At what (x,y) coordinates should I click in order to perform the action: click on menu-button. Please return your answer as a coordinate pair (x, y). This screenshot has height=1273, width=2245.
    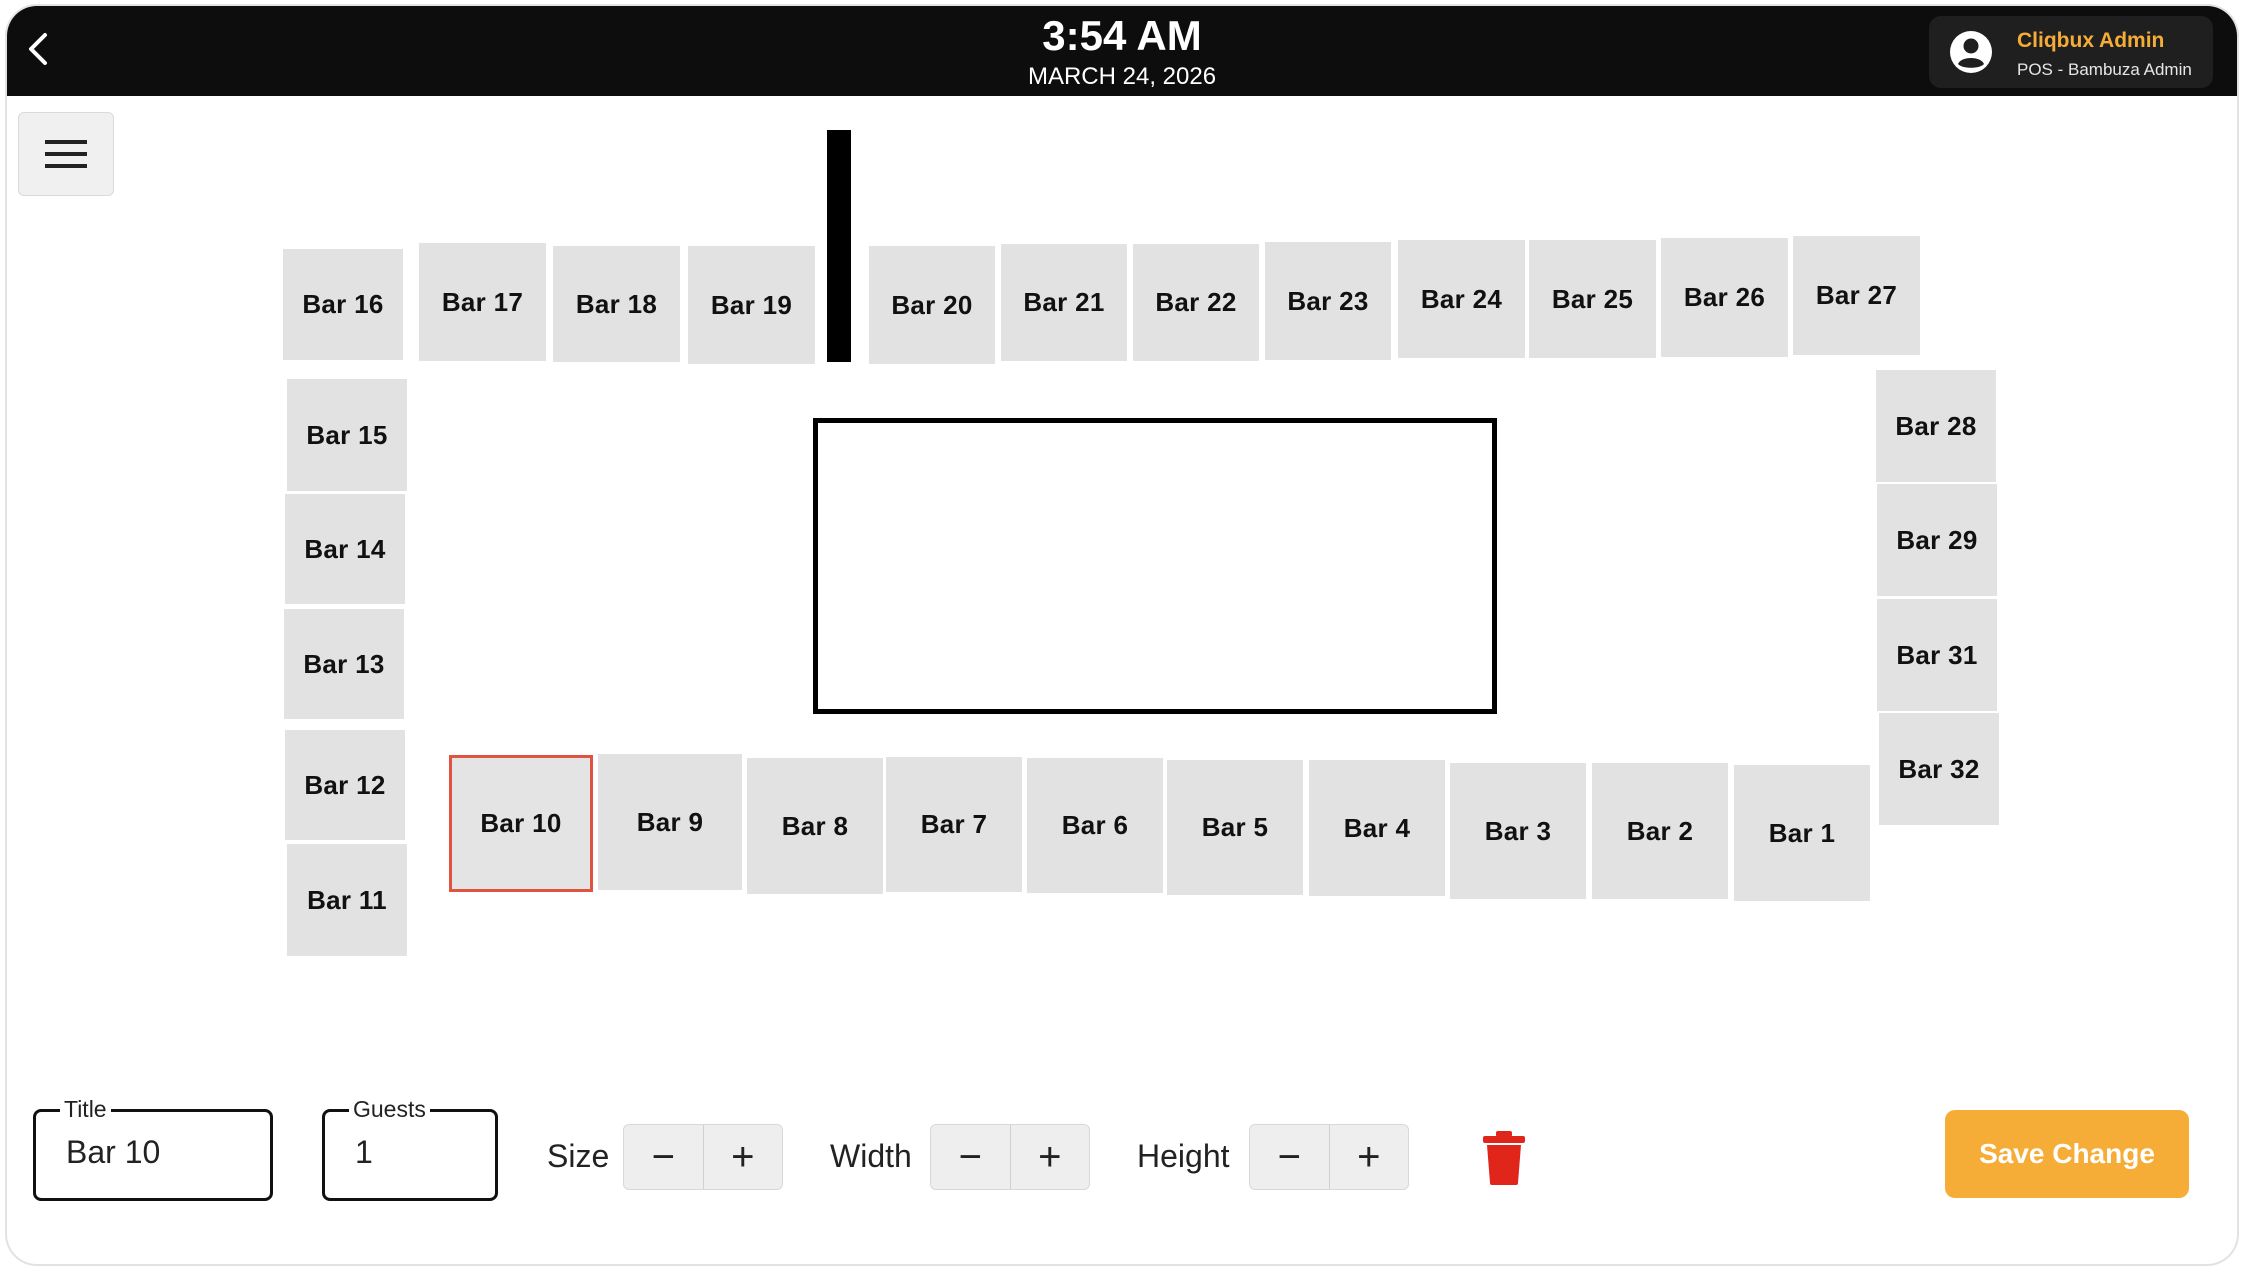
    Looking at the image, I should click on (66, 154).